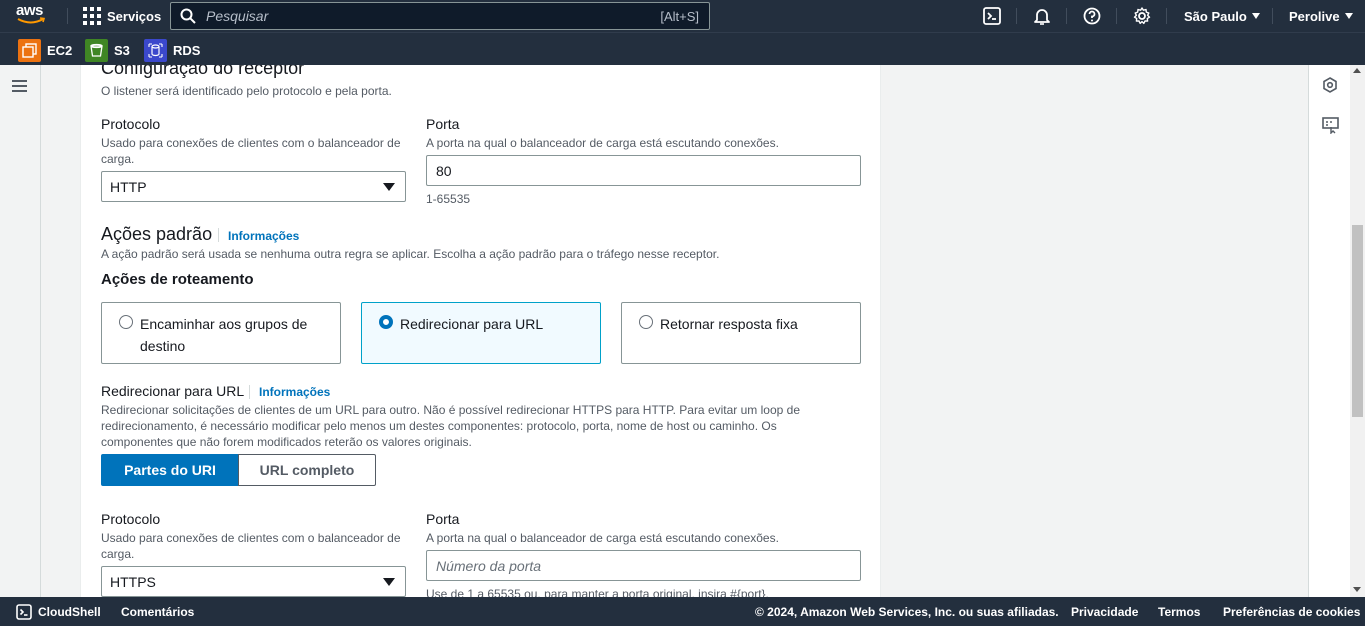  What do you see at coordinates (1330, 128) in the screenshot?
I see `feedback-panel-icon` at bounding box center [1330, 128].